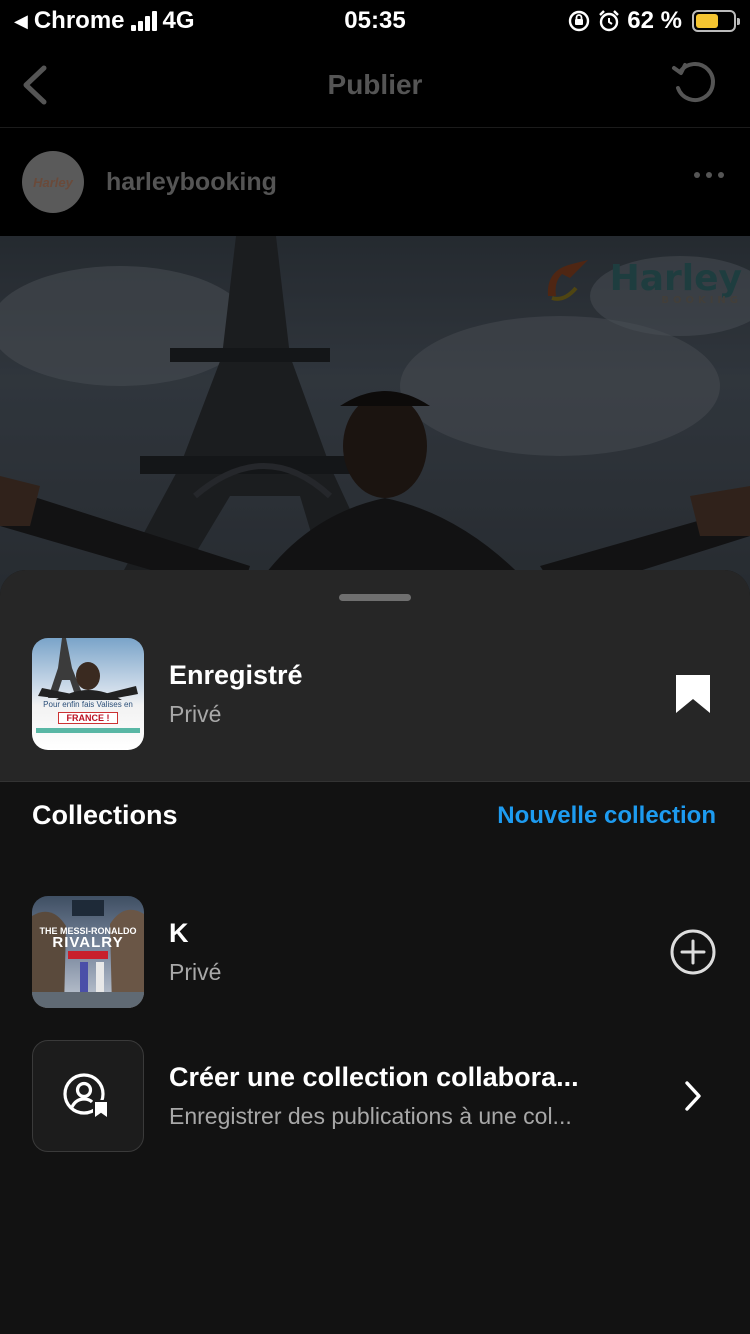 The height and width of the screenshot is (1334, 750). I want to click on rotation-lock-icon, so click(579, 21).